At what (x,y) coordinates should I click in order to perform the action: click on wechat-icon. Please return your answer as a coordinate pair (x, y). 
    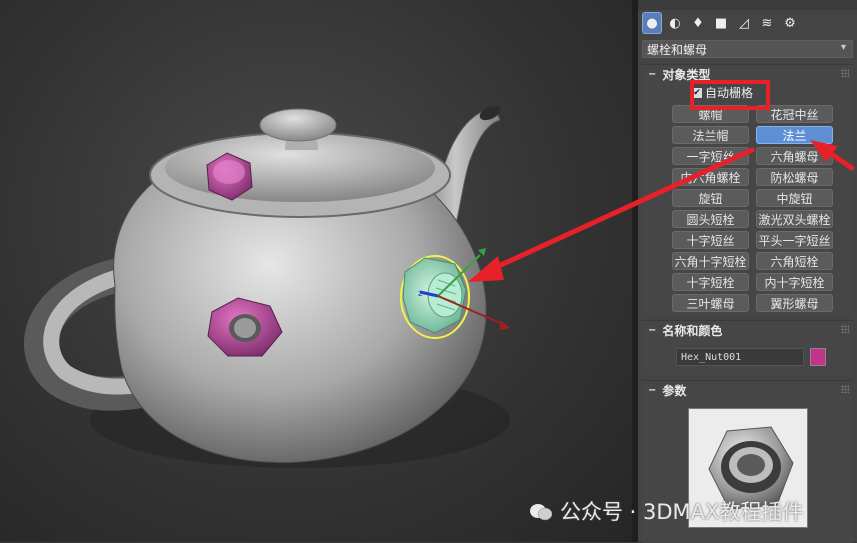
    Looking at the image, I should click on (541, 511).